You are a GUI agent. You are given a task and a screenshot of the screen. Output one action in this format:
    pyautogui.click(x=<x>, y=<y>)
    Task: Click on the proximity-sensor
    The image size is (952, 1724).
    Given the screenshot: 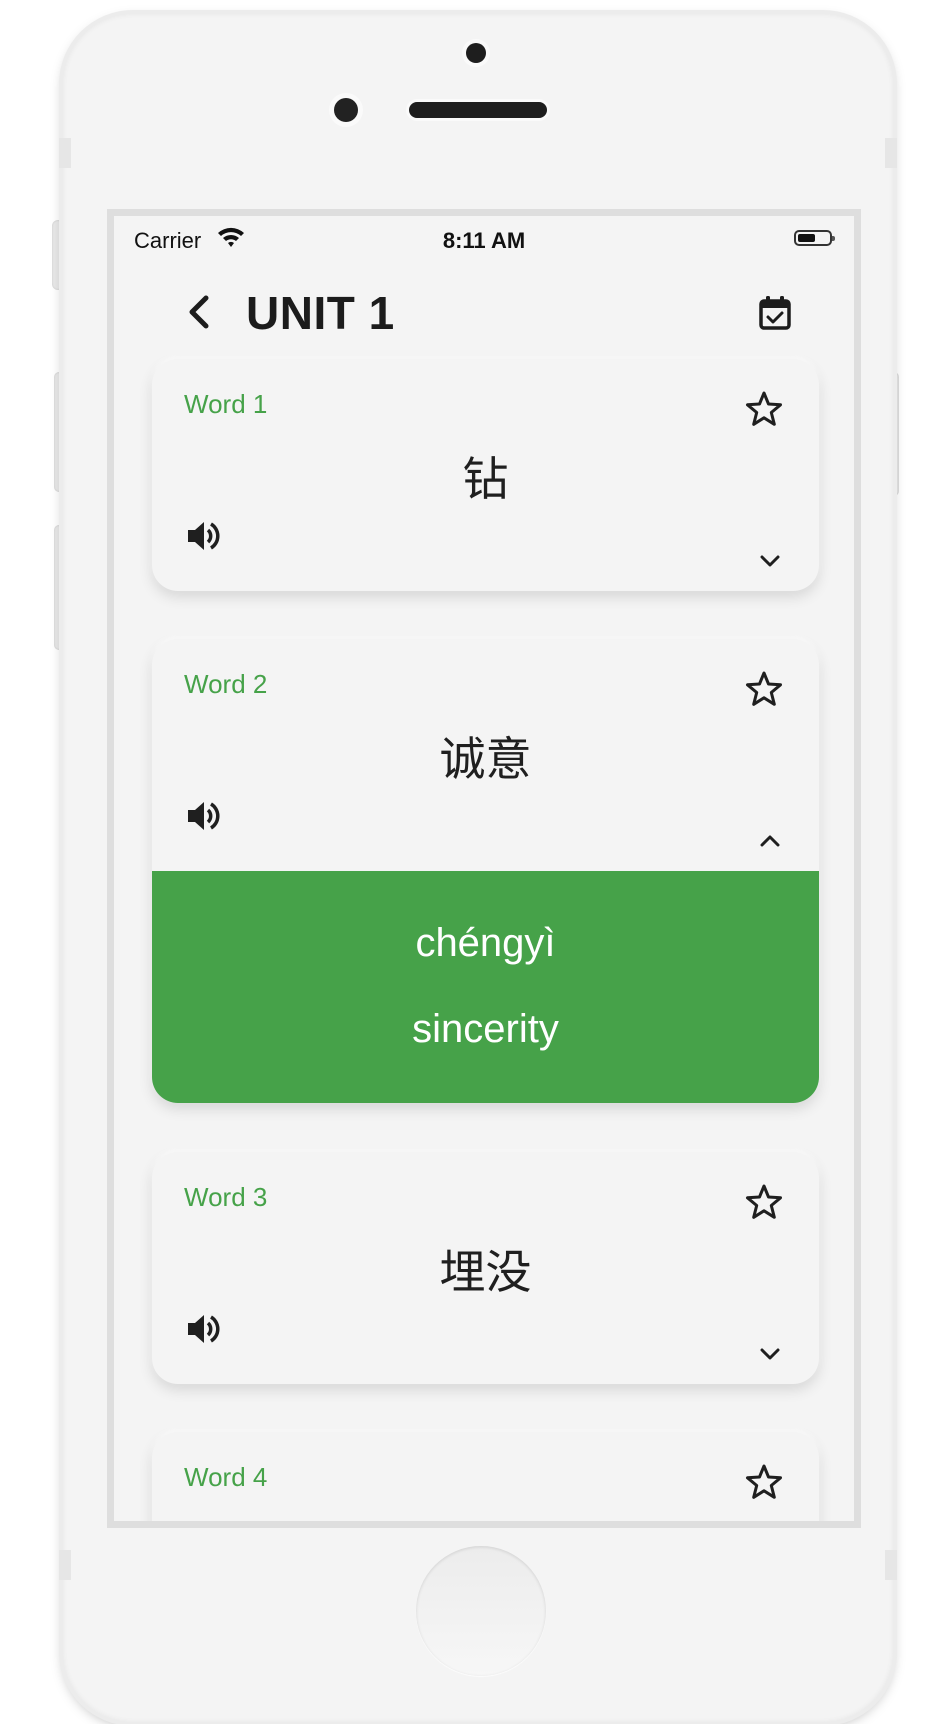 What is the action you would take?
    pyautogui.click(x=346, y=110)
    